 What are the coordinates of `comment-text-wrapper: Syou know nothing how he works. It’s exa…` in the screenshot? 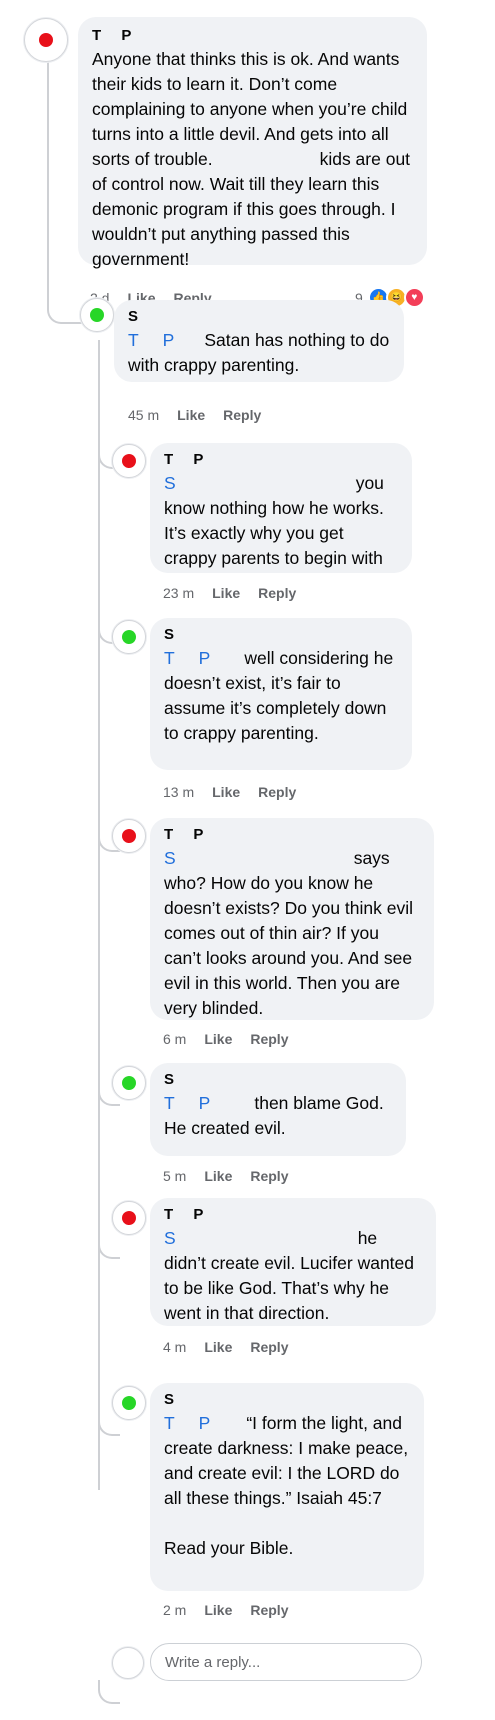 It's located at (281, 521).